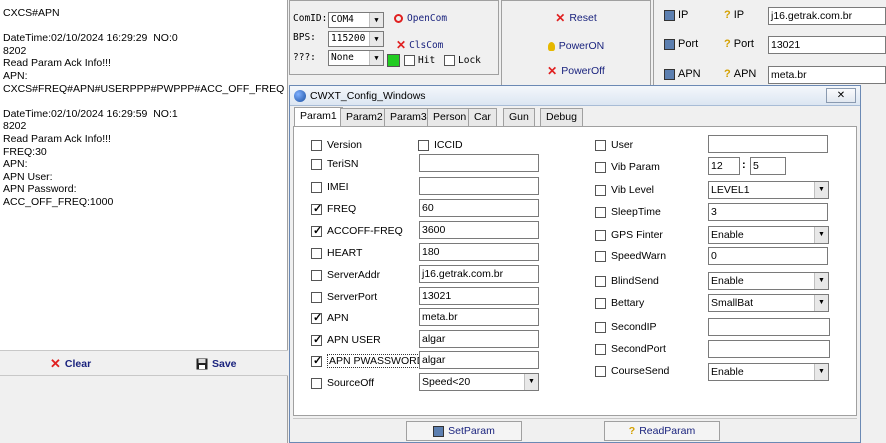  What do you see at coordinates (768, 256) in the screenshot?
I see `speedwarn-input: 0` at bounding box center [768, 256].